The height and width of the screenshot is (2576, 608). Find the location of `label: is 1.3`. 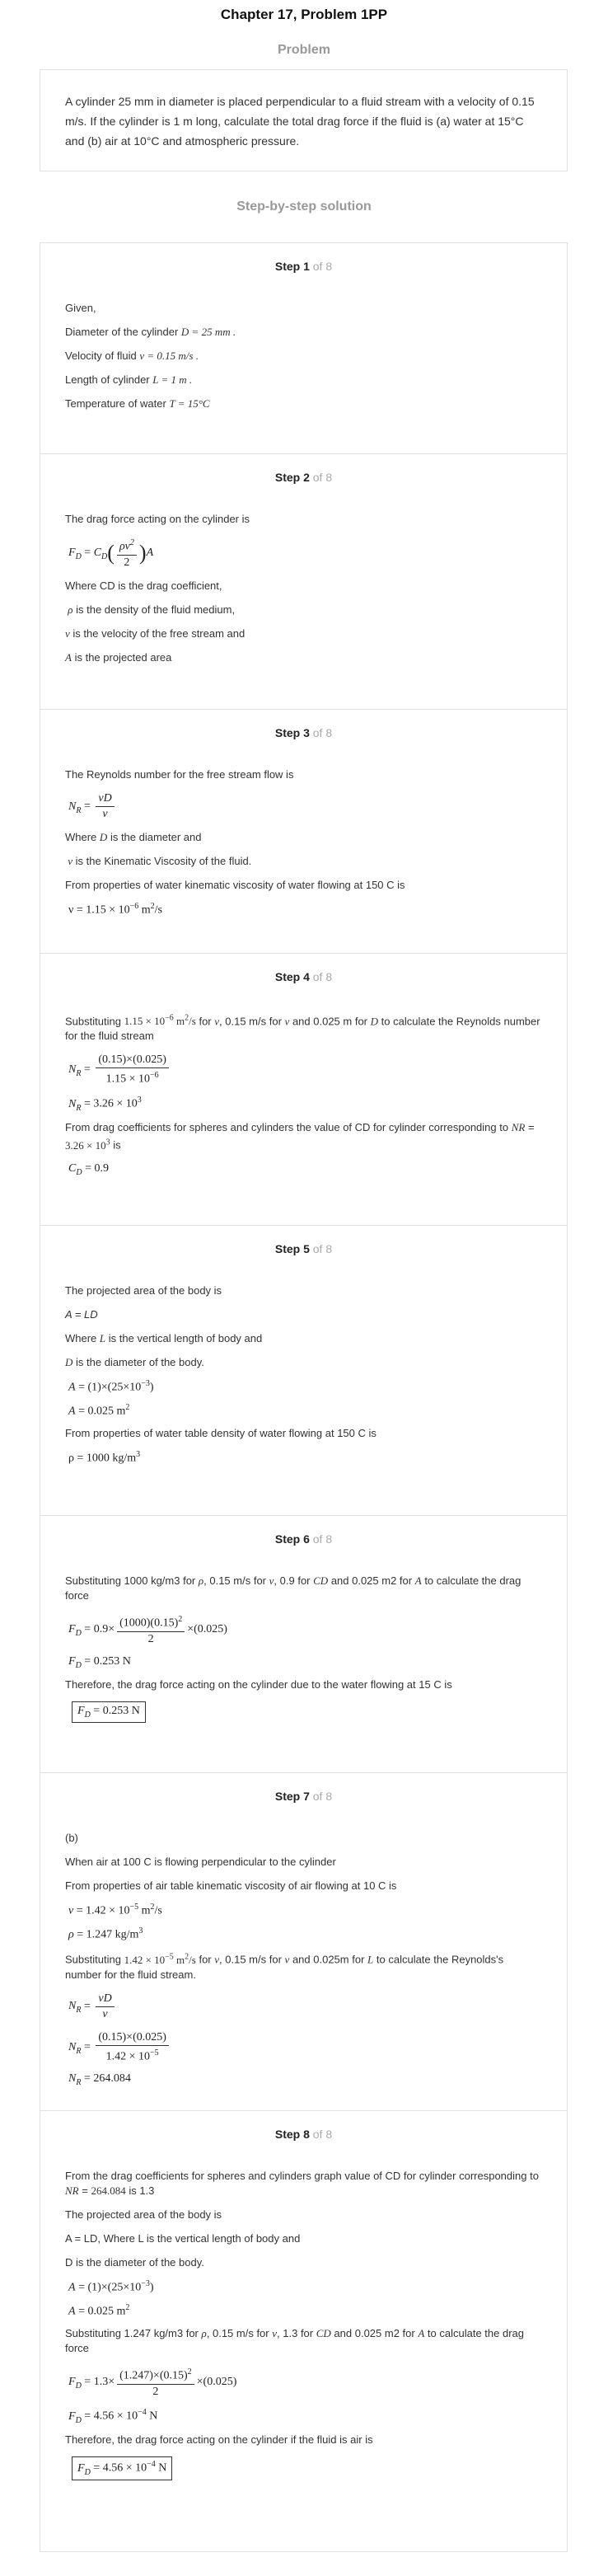

label: is 1.3 is located at coordinates (142, 2191).